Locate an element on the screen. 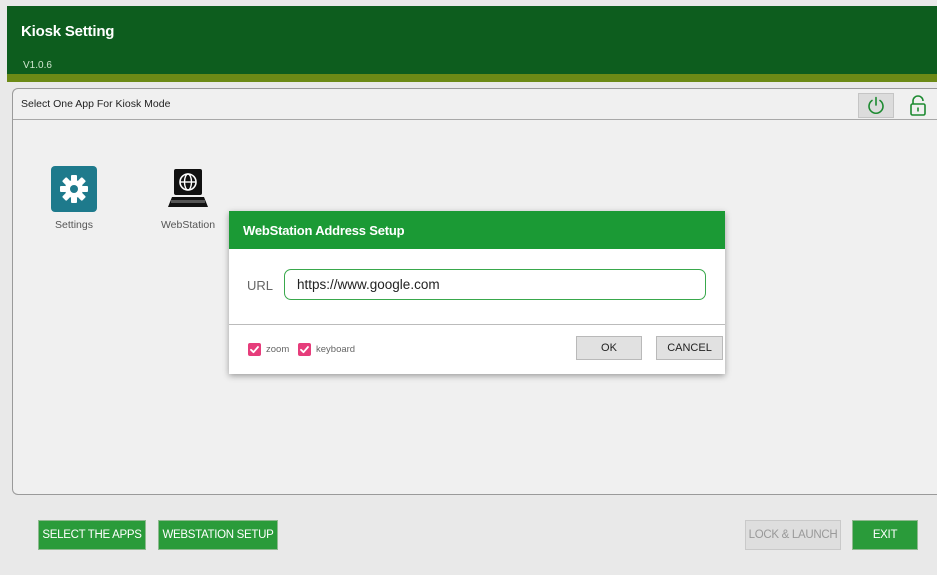 This screenshot has width=937, height=575. app-settings: Settings is located at coordinates (74, 198).